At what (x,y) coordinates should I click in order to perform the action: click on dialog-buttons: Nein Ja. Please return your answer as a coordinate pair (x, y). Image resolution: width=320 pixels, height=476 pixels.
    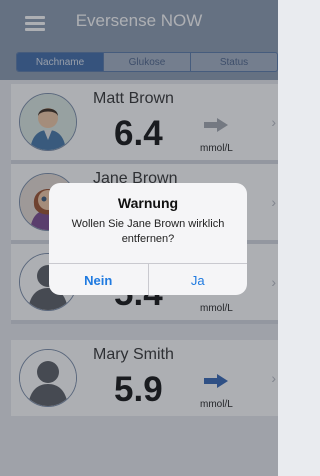
    Looking at the image, I should click on (148, 279).